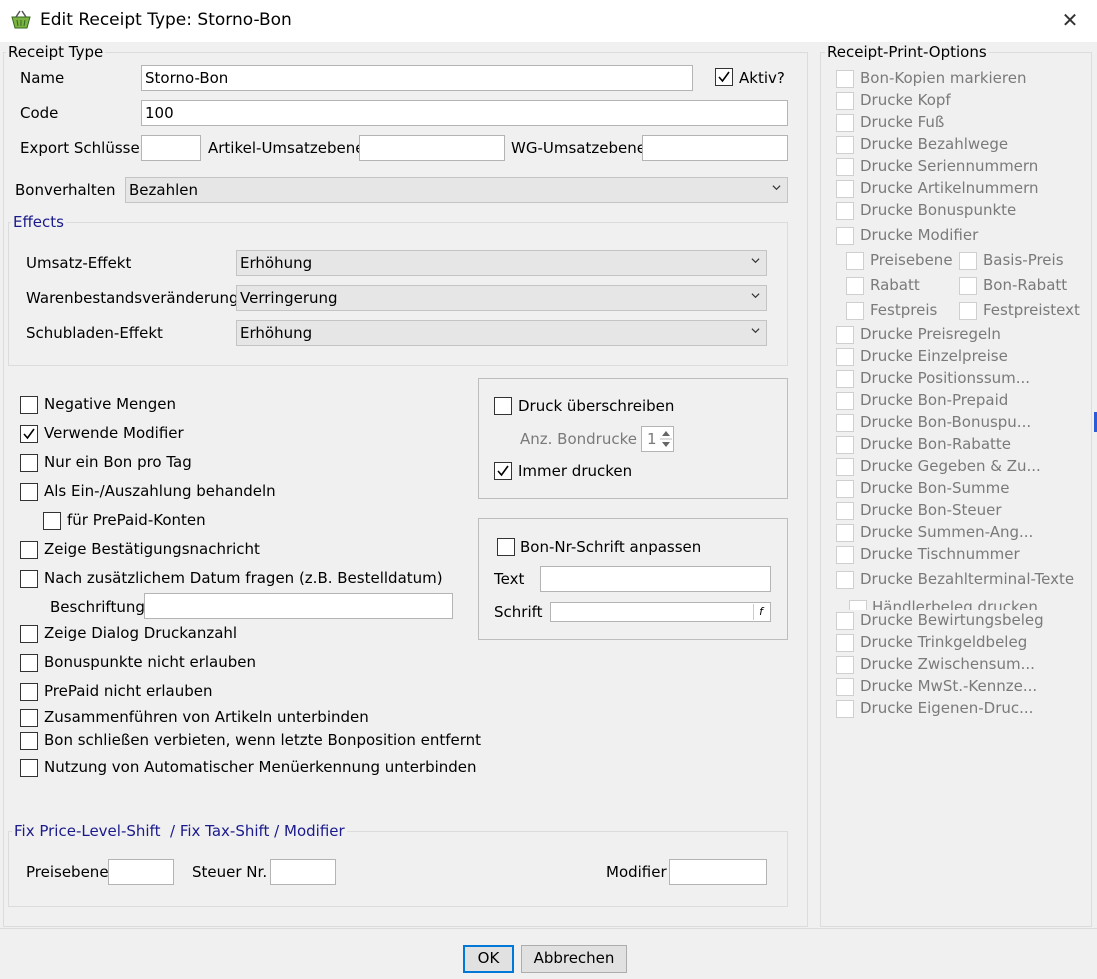  What do you see at coordinates (845, 379) in the screenshot?
I see `print-mid-2-checkbox` at bounding box center [845, 379].